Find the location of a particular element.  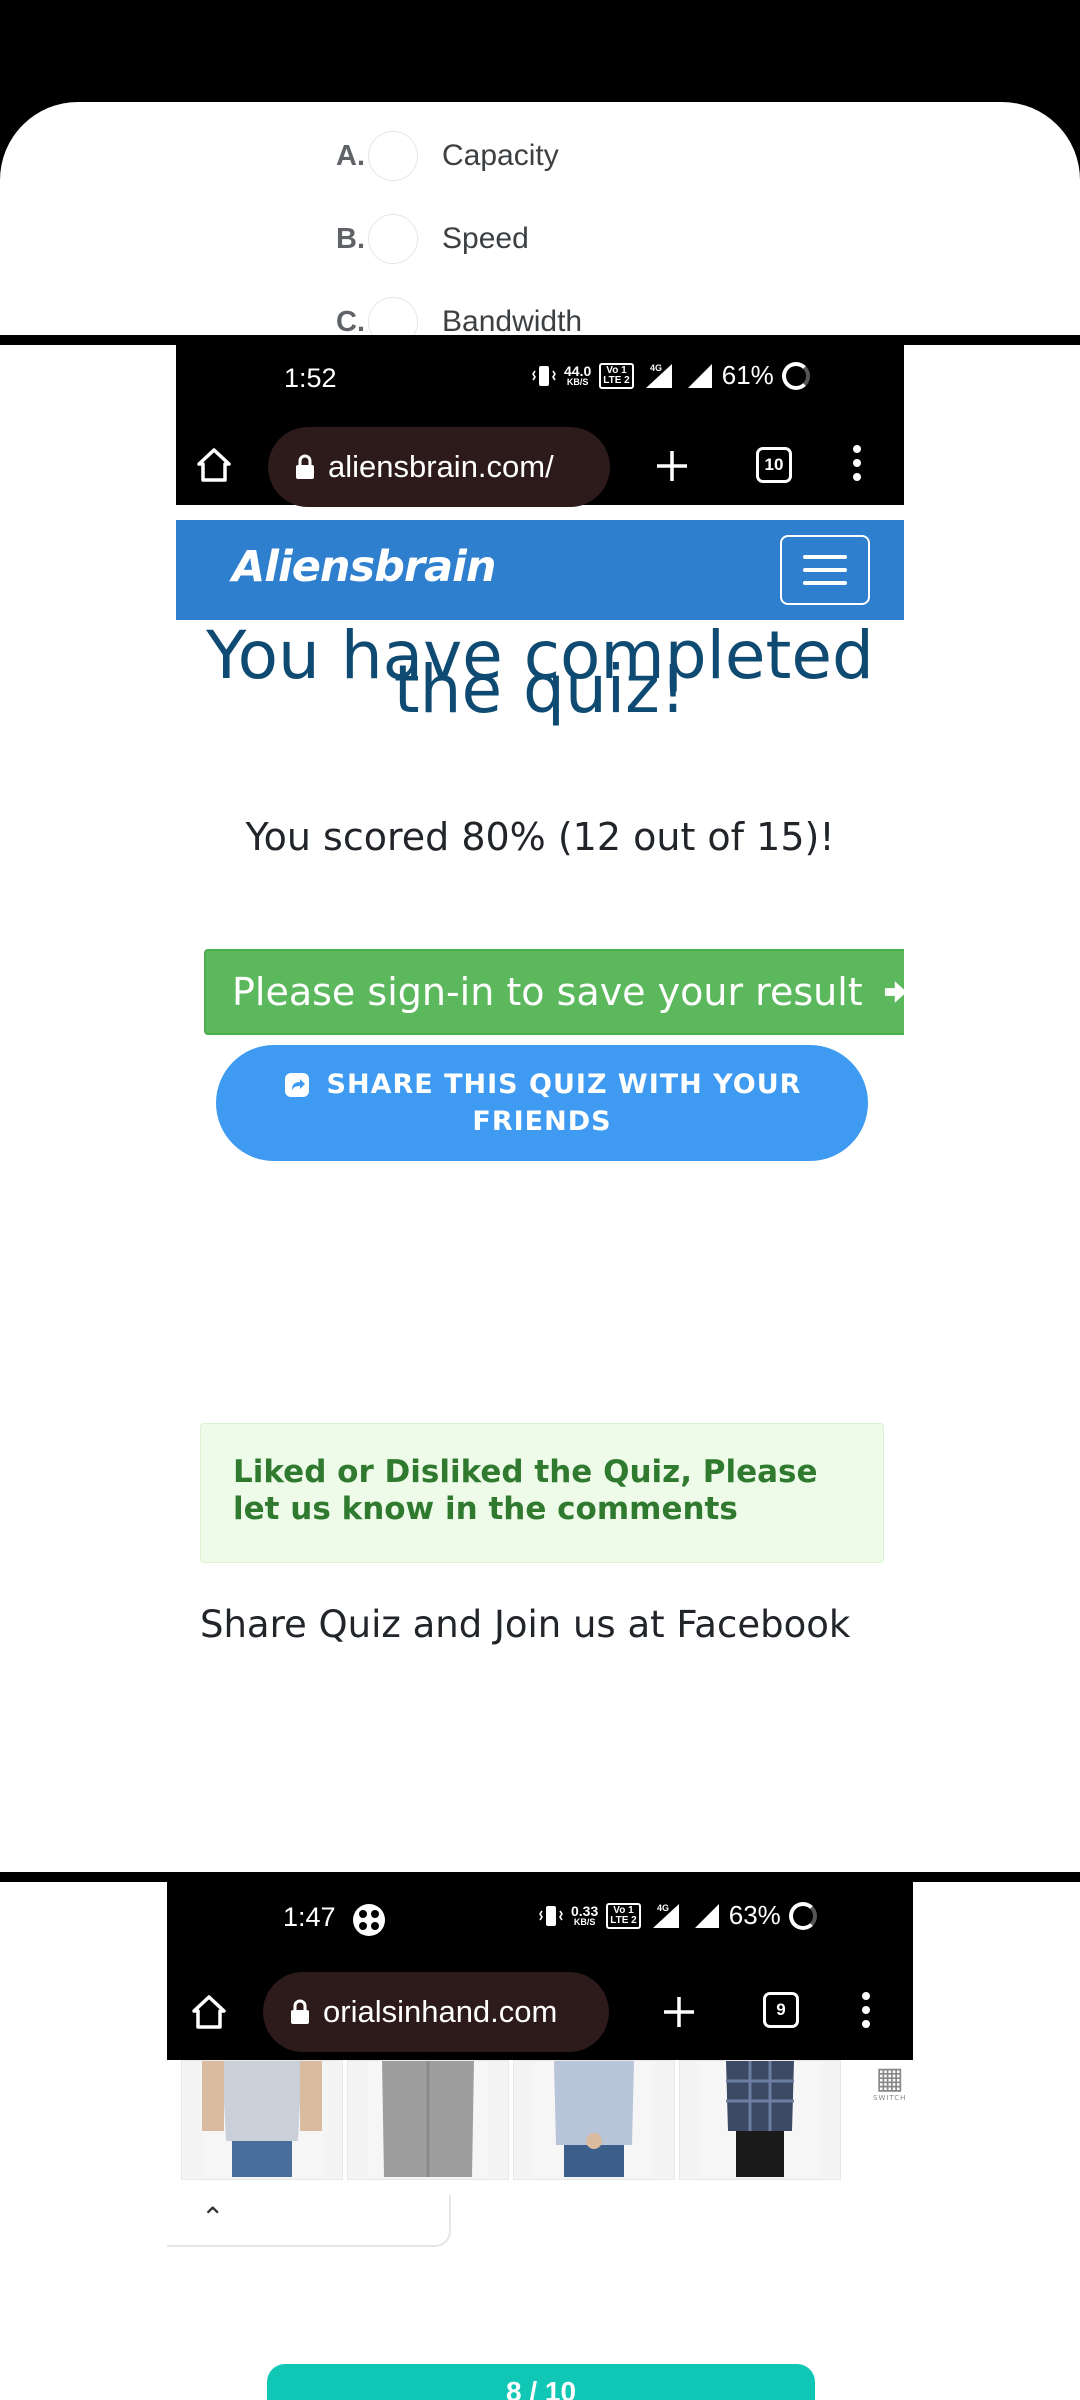

signin-label: Please sign-in to save your result is located at coordinates (547, 992).